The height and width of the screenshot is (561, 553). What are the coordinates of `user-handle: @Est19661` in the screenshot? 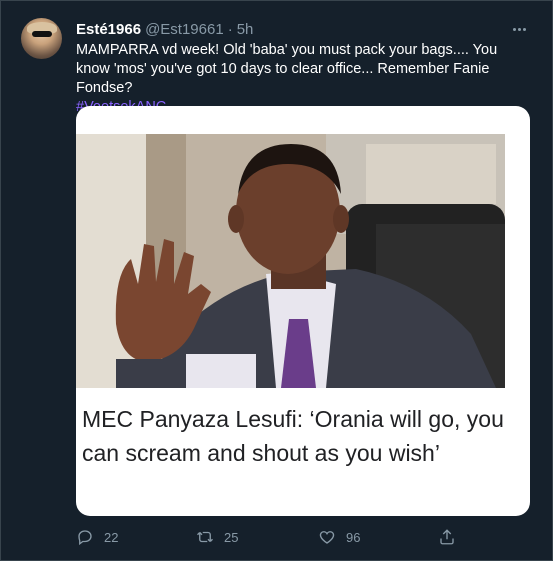 It's located at (184, 29).